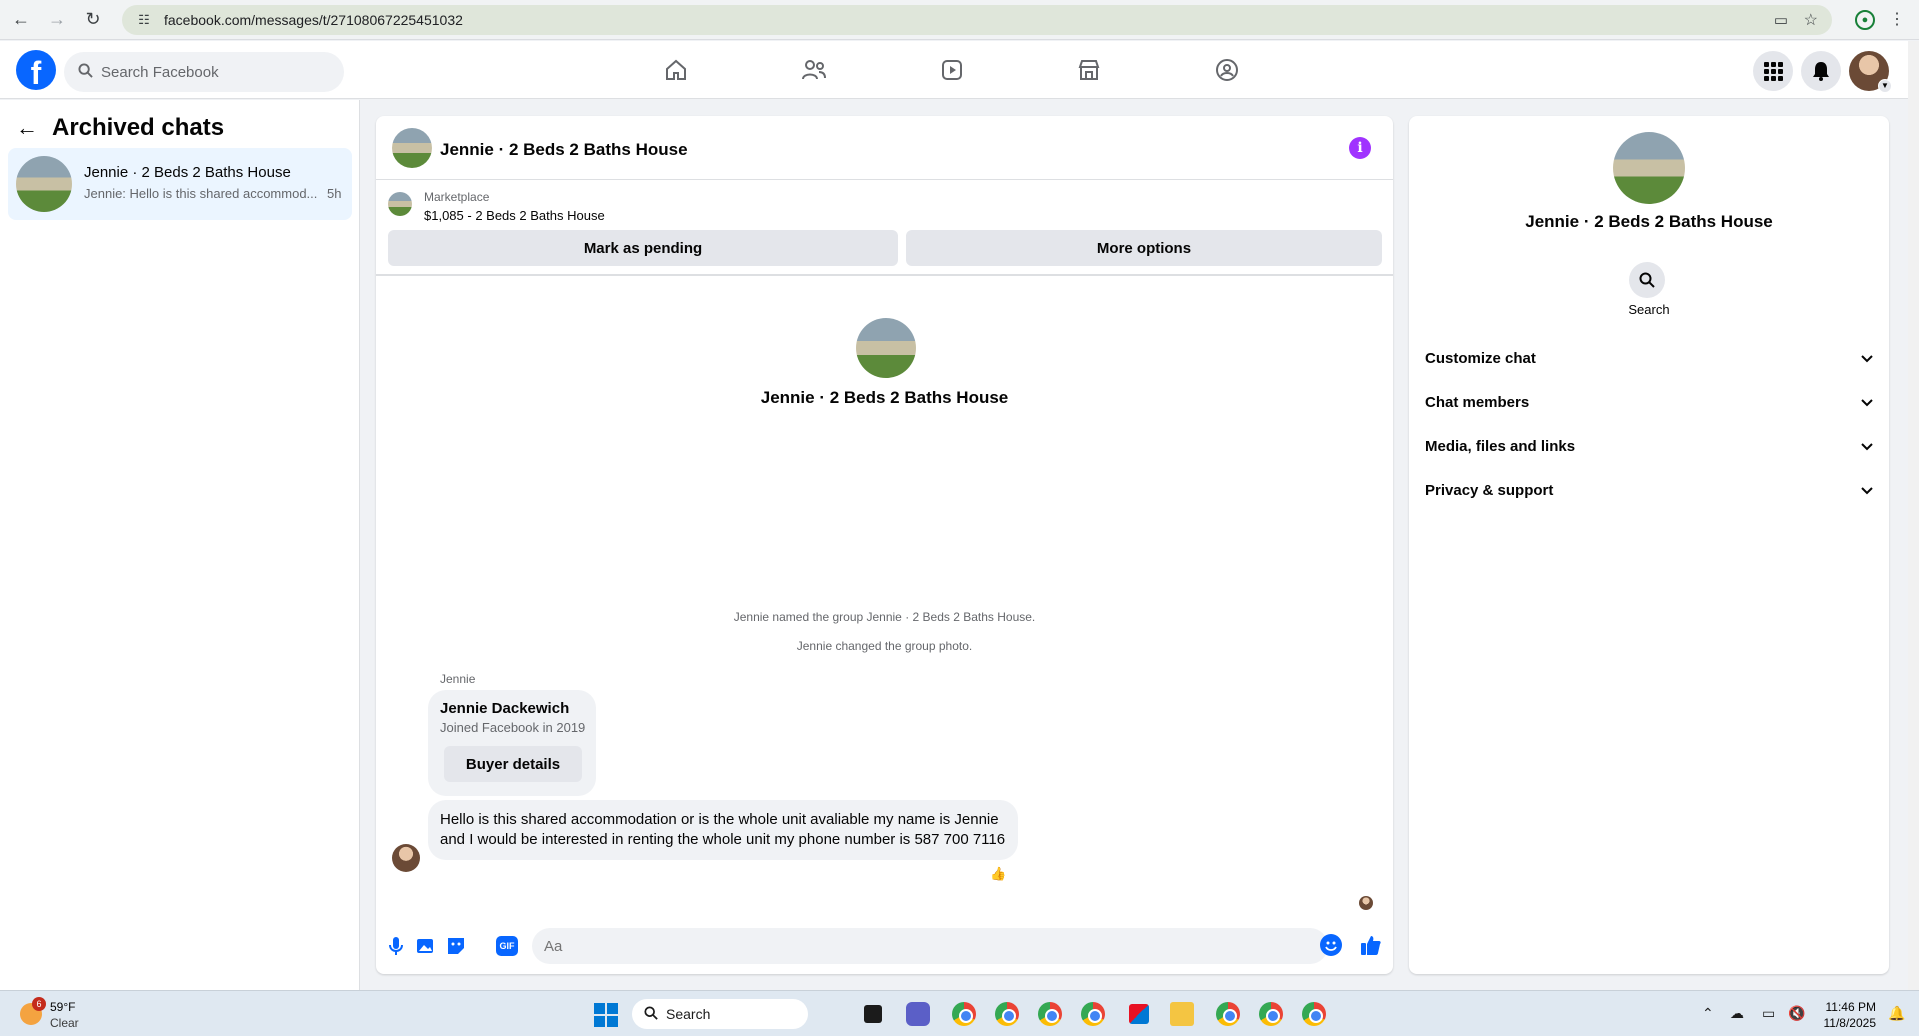 Image resolution: width=1919 pixels, height=1036 pixels. Describe the element at coordinates (1089, 70) in the screenshot. I see `marketplace-icon` at that location.